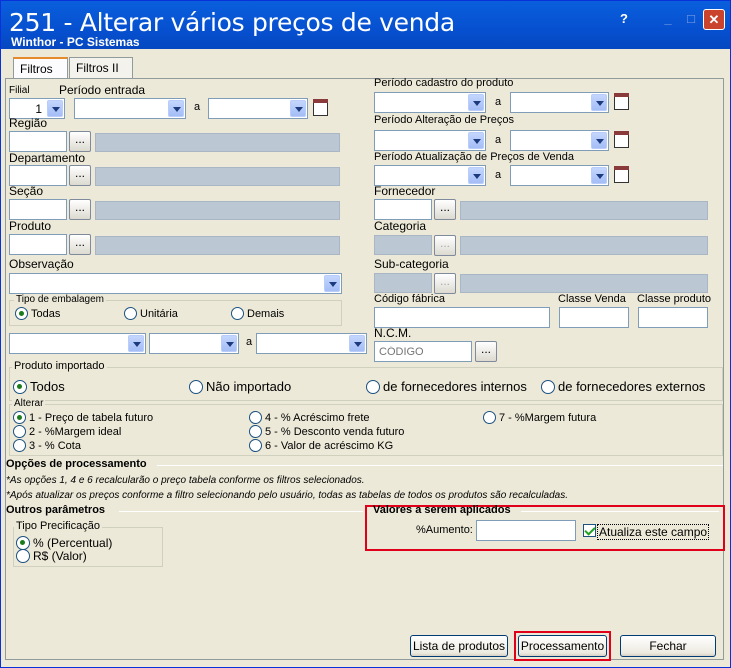 The height and width of the screenshot is (668, 731). What do you see at coordinates (217, 176) in the screenshot?
I see `departamento-description` at bounding box center [217, 176].